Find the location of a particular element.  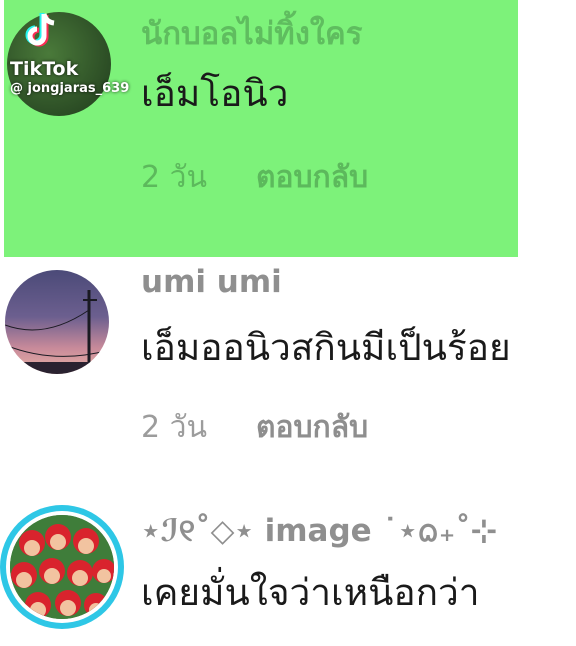

comment-text: เคยมั่นใจว่าเหนือกว่า is located at coordinates (310, 592).